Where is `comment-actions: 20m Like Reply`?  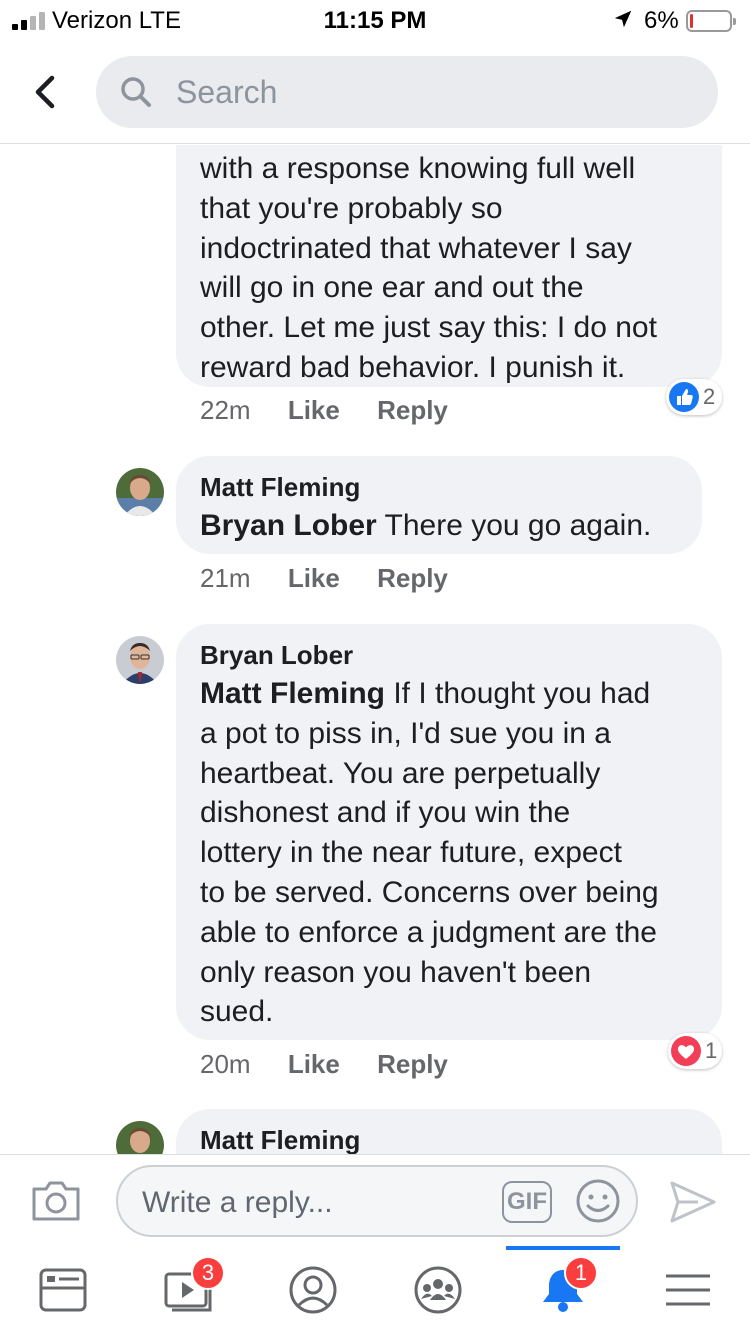 comment-actions: 20m Like Reply is located at coordinates (339, 1064).